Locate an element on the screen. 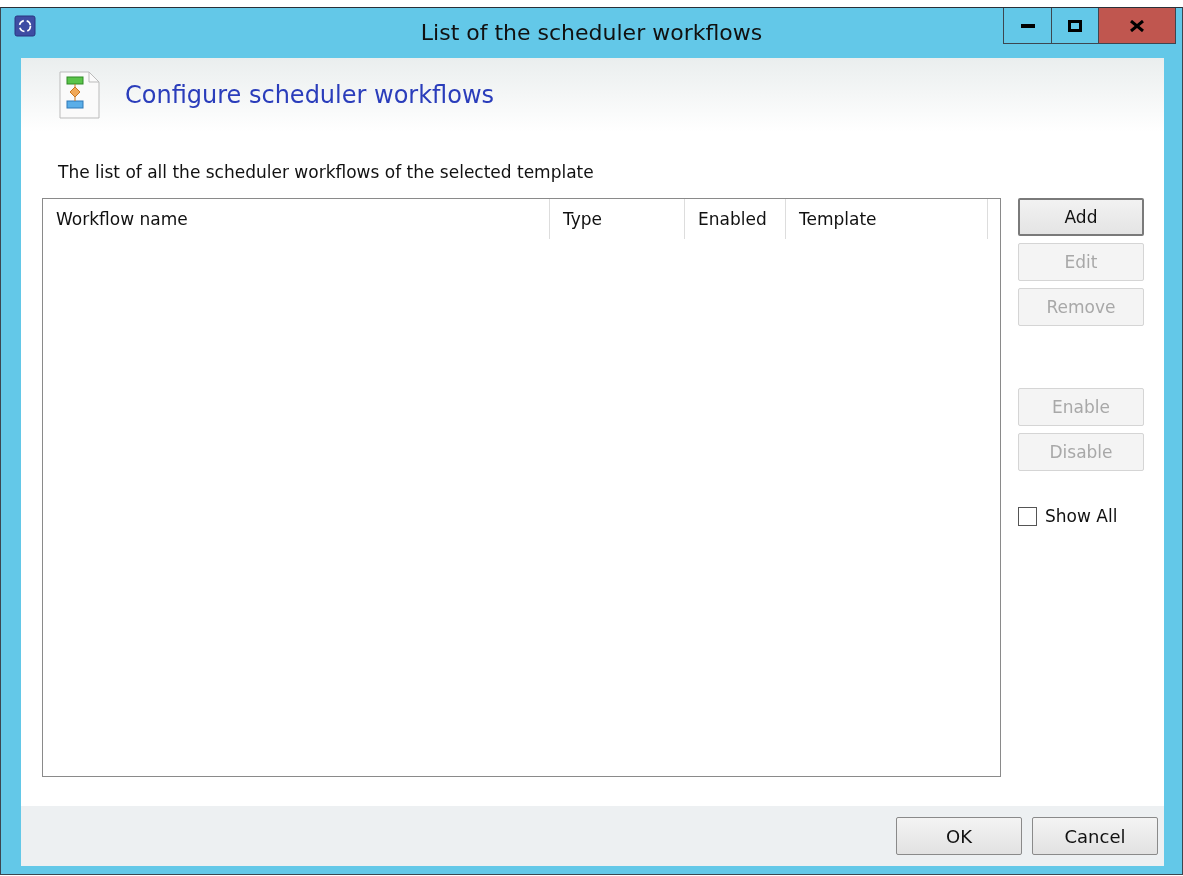 The height and width of the screenshot is (876, 1183). workflow-document-icon is located at coordinates (80, 95).